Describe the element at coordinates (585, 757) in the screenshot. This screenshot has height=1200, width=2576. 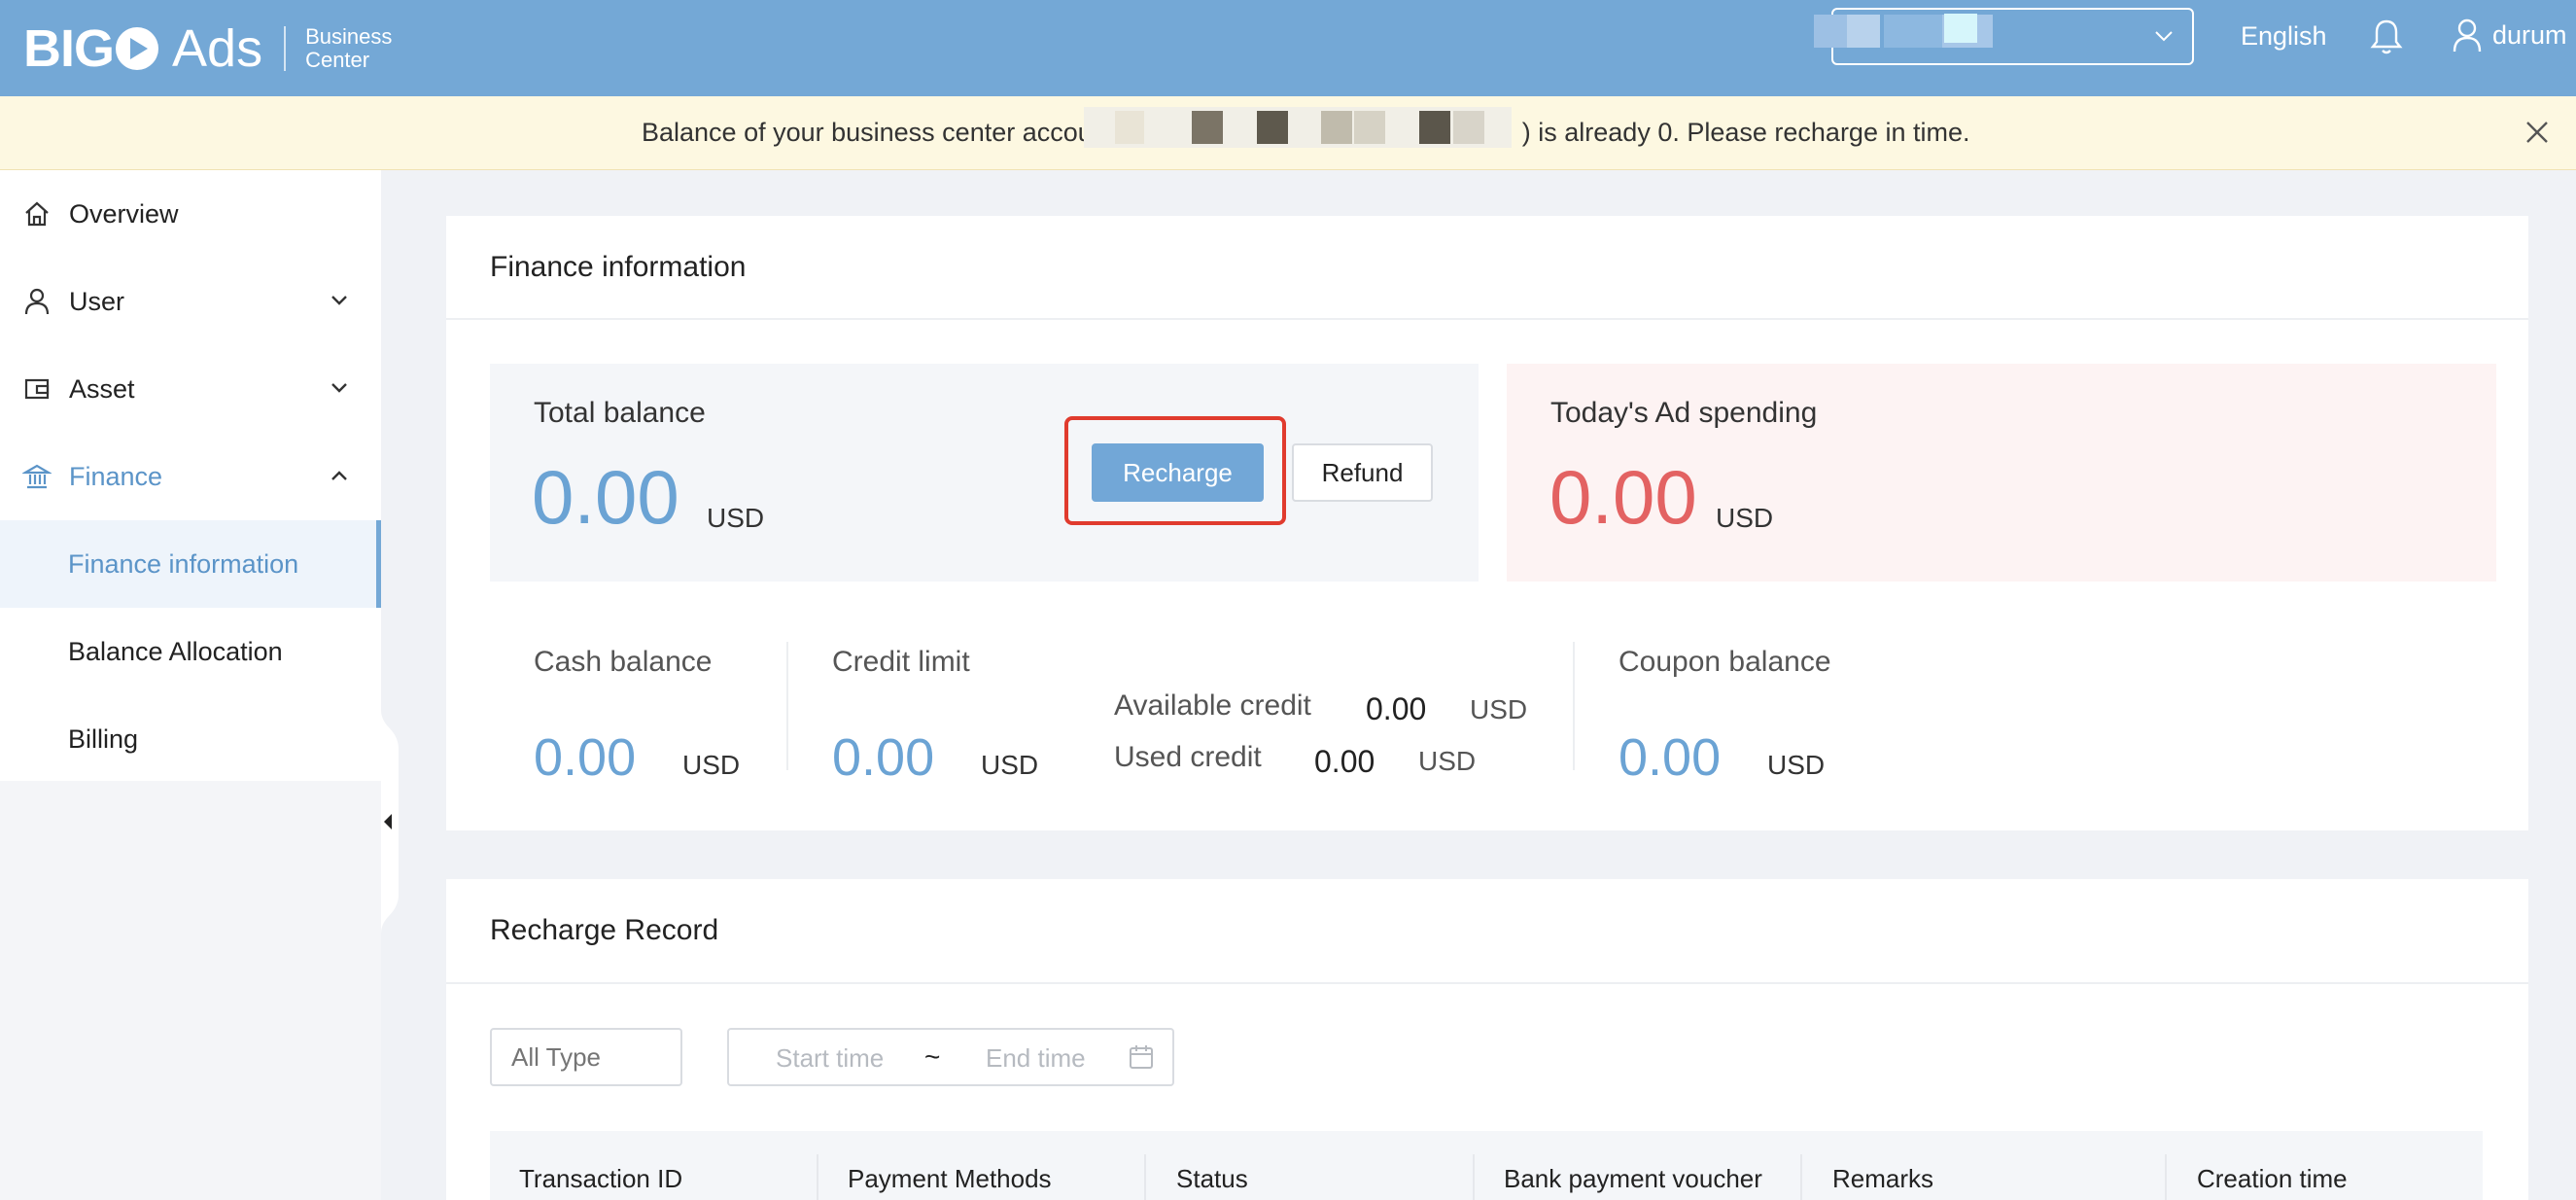
I see `cash-balance-value: 0.00` at that location.